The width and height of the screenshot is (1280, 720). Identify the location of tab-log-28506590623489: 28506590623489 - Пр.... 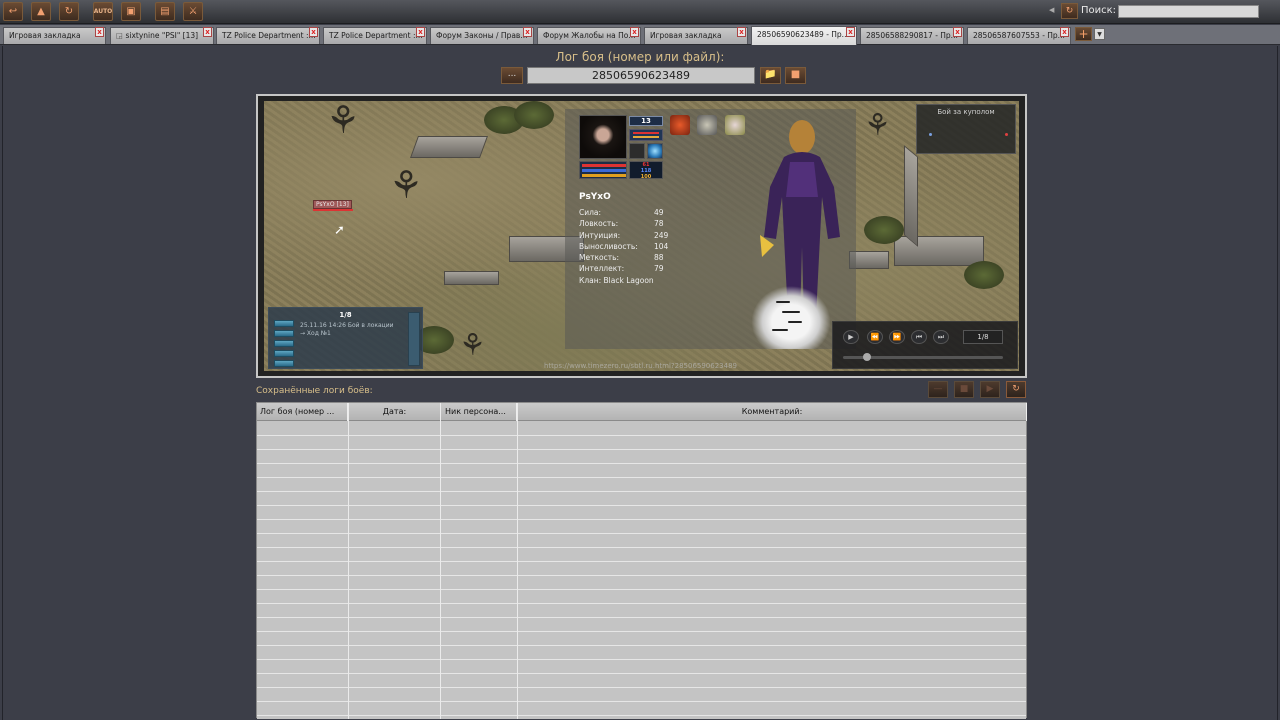
(804, 35).